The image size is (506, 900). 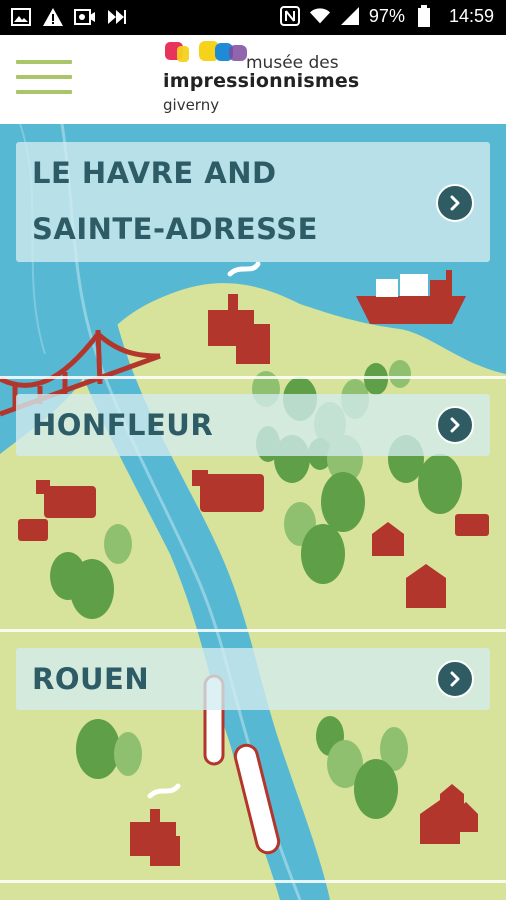 I want to click on clock: 14:59, so click(x=471, y=15).